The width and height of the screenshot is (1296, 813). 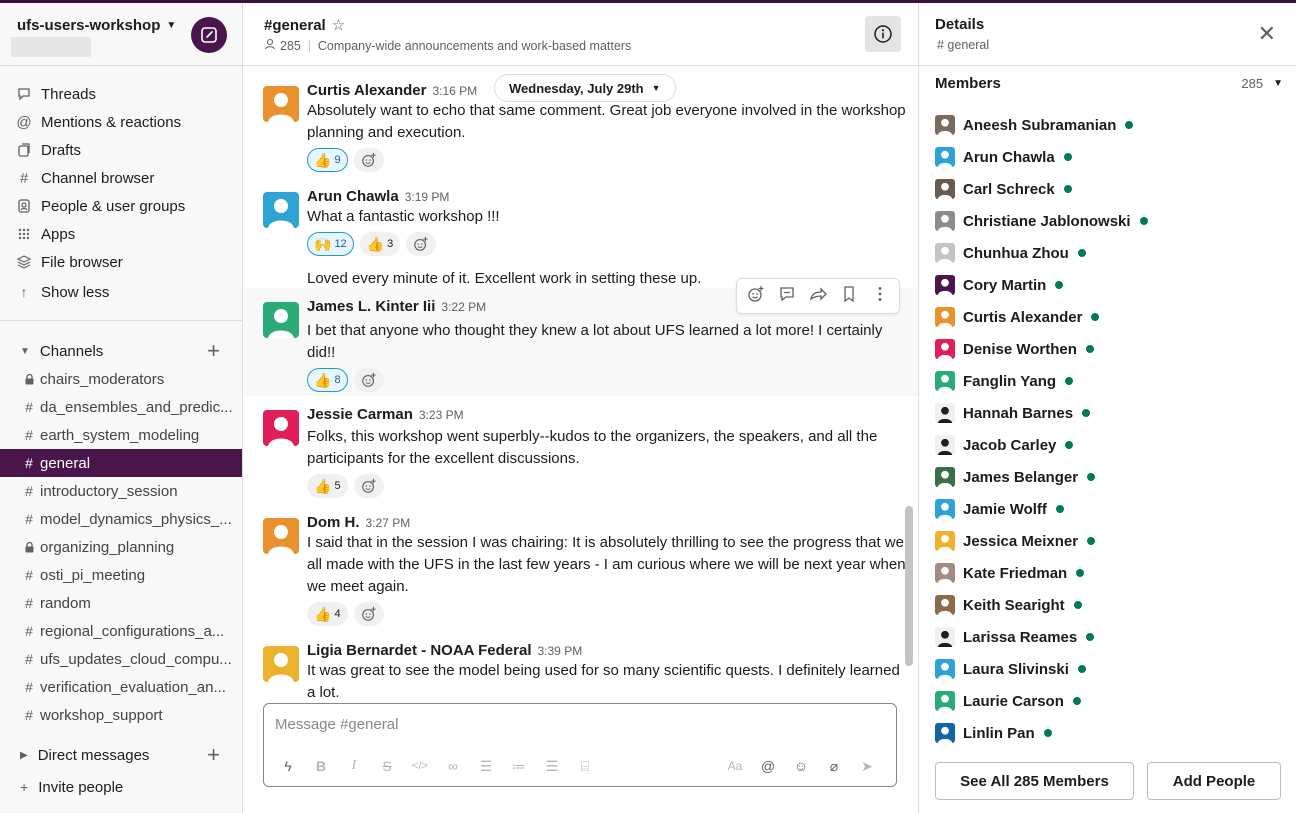 I want to click on reaction-button: 👍 5, so click(x=327, y=486).